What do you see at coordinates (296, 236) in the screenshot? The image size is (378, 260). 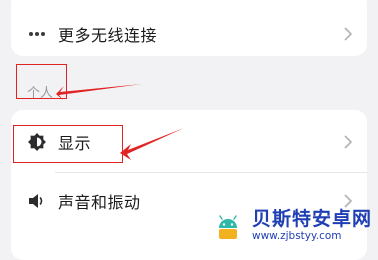 I see `watermark-url: www.zjbstyy.com` at bounding box center [296, 236].